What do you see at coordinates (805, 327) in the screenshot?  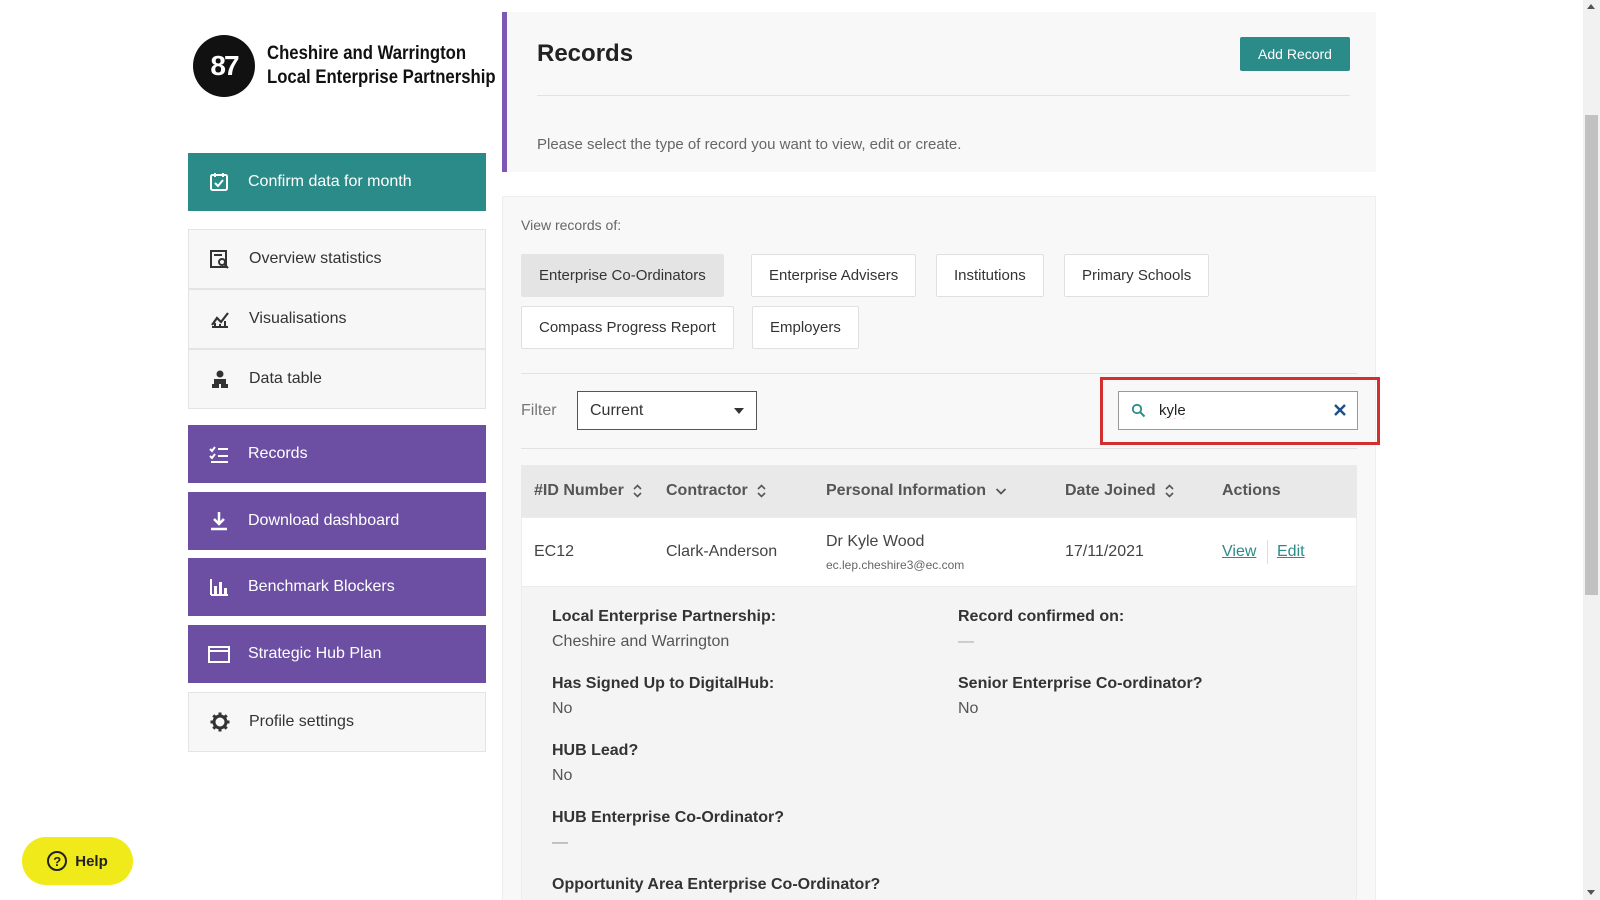 I see `tab-employers: Employers` at bounding box center [805, 327].